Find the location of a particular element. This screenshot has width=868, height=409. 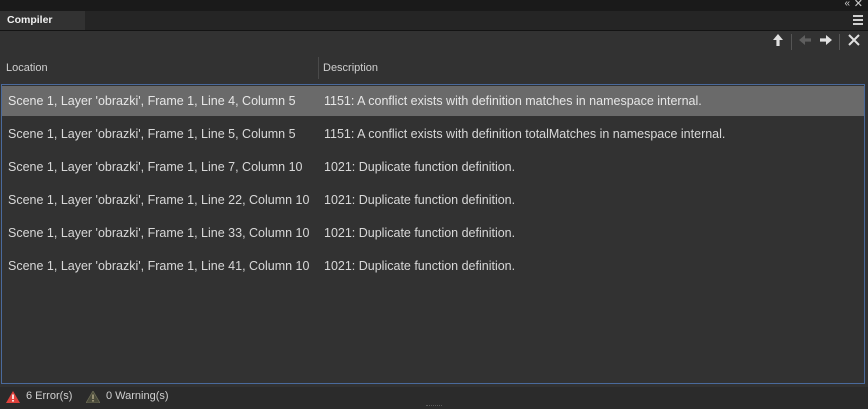

double-chevron-left-icon: « is located at coordinates (847, 5).